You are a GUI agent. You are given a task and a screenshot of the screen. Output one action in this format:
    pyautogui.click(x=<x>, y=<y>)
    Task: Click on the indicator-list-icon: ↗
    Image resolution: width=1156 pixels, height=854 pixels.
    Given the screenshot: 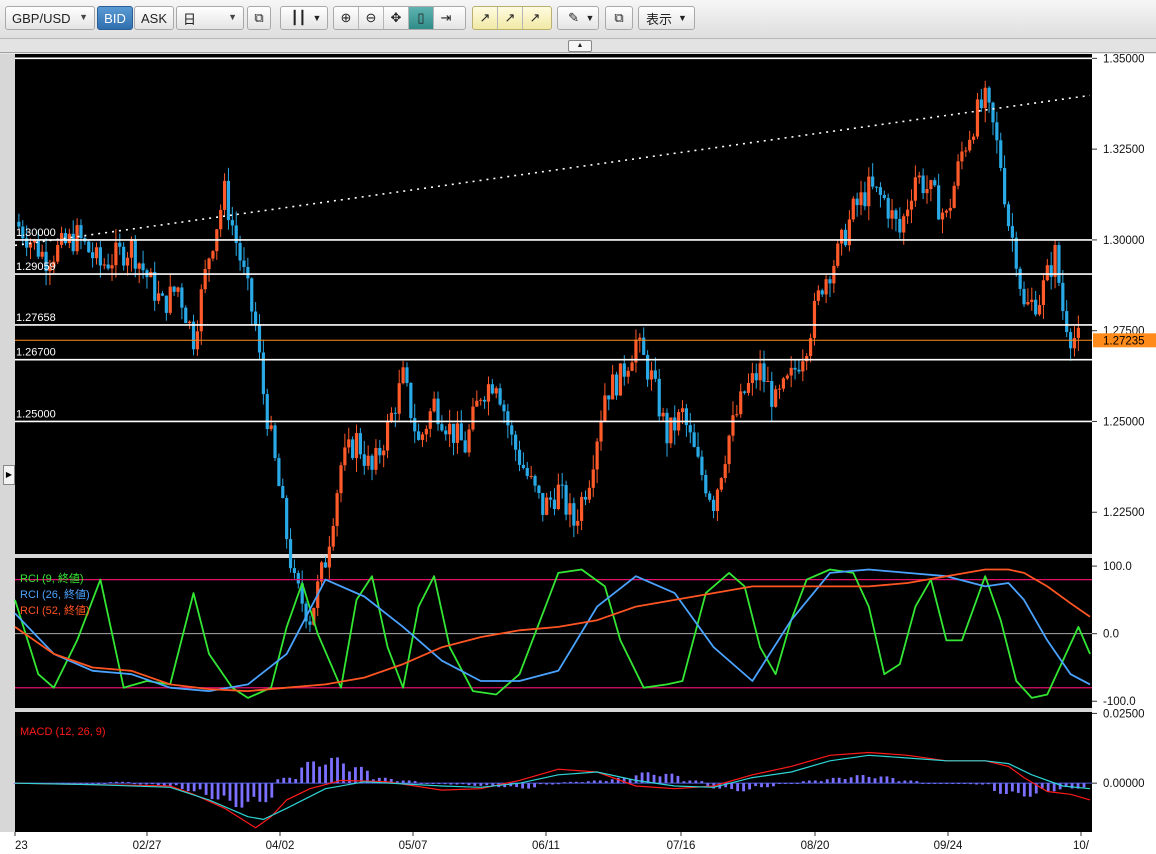 What is the action you would take?
    pyautogui.click(x=510, y=18)
    